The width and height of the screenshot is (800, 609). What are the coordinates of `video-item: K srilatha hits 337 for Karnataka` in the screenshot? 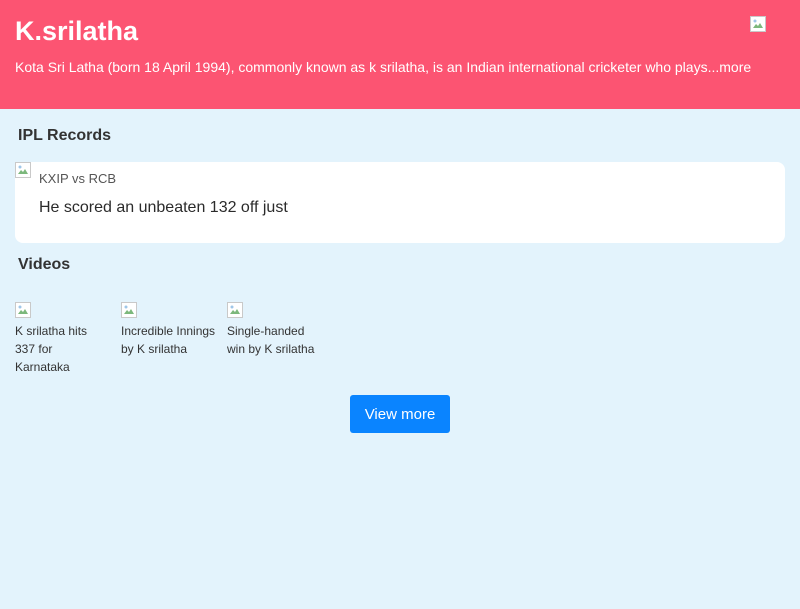 It's located at (63, 339).